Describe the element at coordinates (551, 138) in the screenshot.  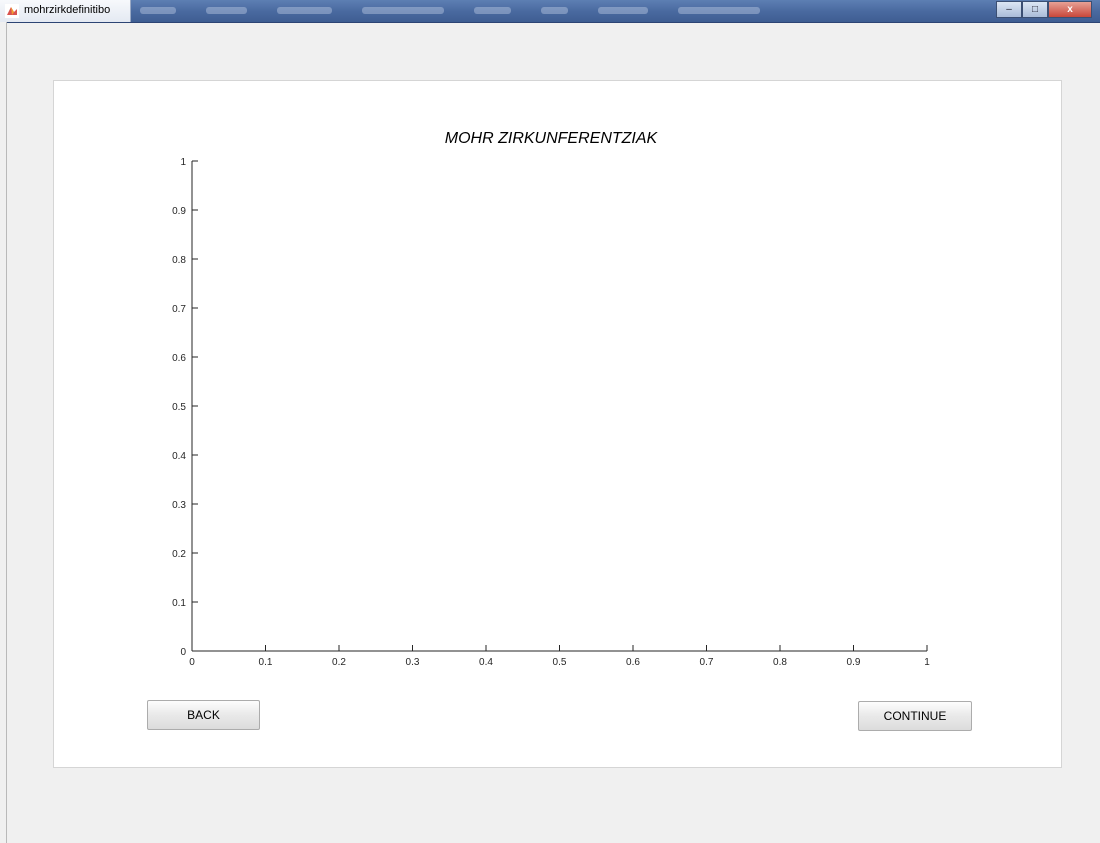
I see `chart-title: MOHR ZIRKUNFERENTZIAK` at that location.